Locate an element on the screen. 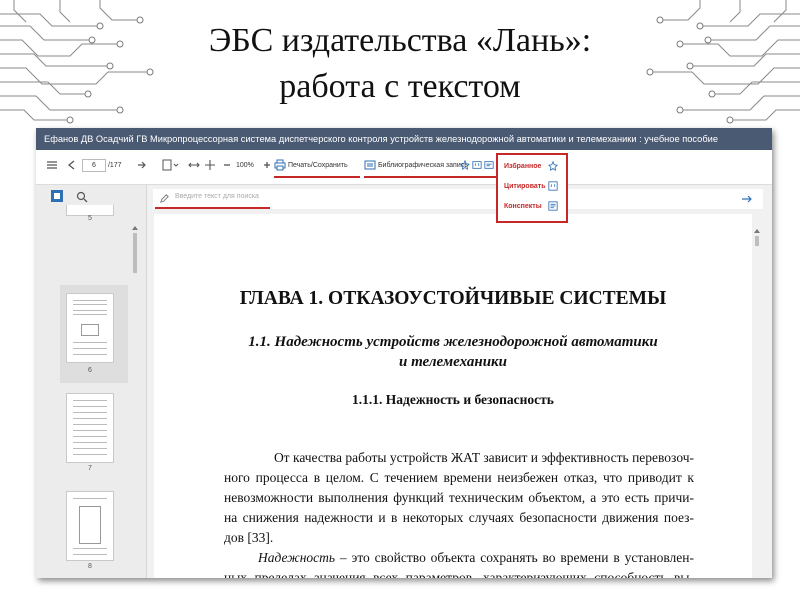  popup-cite-label: Цитировать is located at coordinates (525, 186).